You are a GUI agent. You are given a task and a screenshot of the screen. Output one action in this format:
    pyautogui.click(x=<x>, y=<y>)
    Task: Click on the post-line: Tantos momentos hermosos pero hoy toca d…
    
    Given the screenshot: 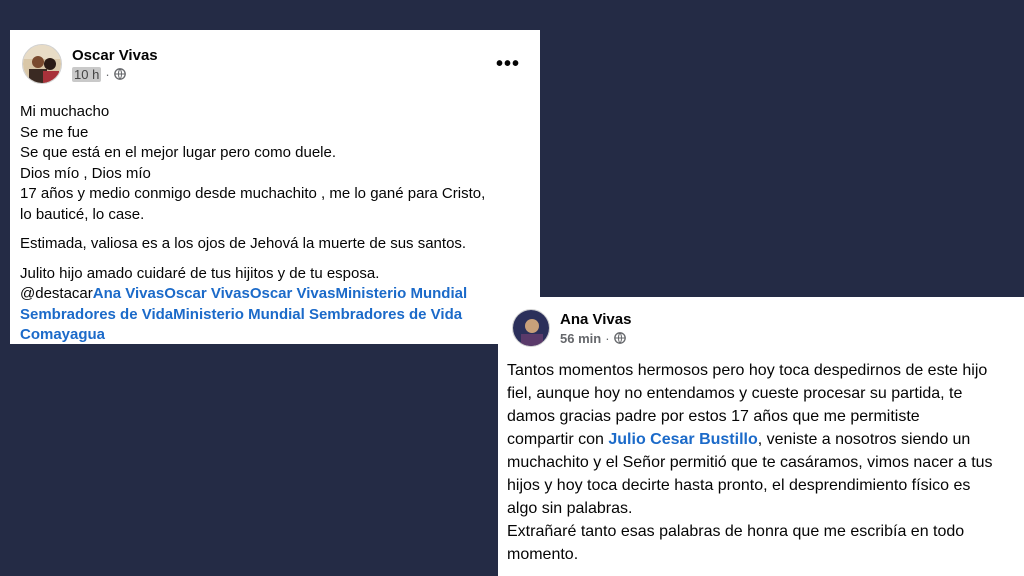 What is the action you would take?
    pyautogui.click(x=747, y=370)
    